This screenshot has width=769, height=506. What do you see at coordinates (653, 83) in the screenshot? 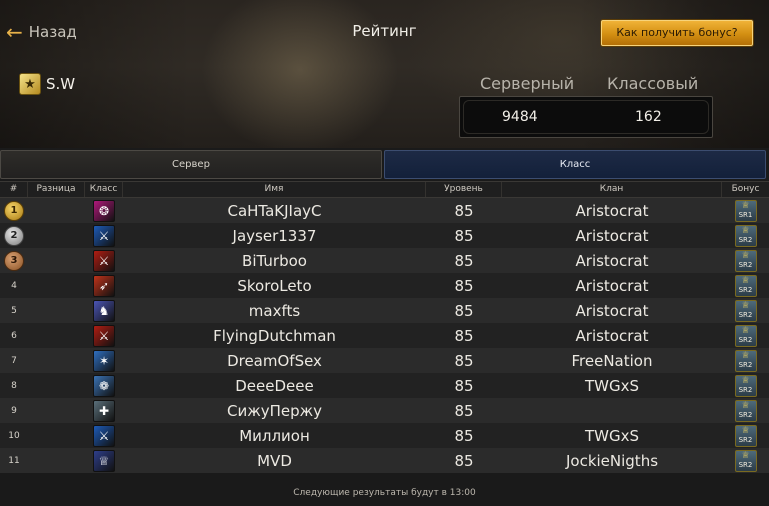
I see `class-score-label: Классовый` at bounding box center [653, 83].